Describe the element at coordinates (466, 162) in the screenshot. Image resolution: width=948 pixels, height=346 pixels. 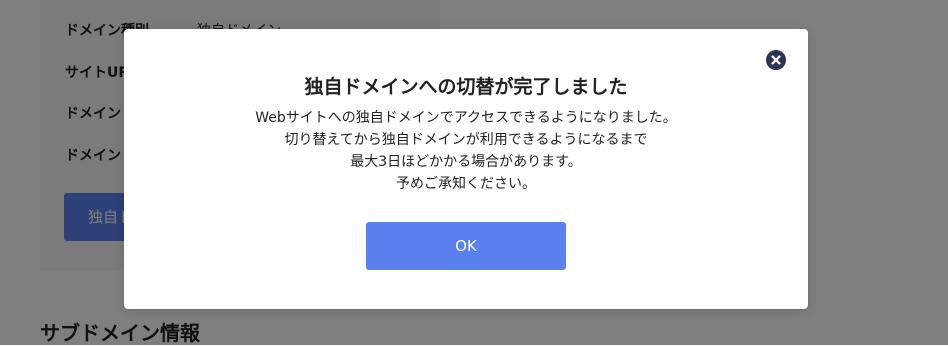
I see `dialog-message-line-3: 最大3日ほどかかる場合があります。` at that location.